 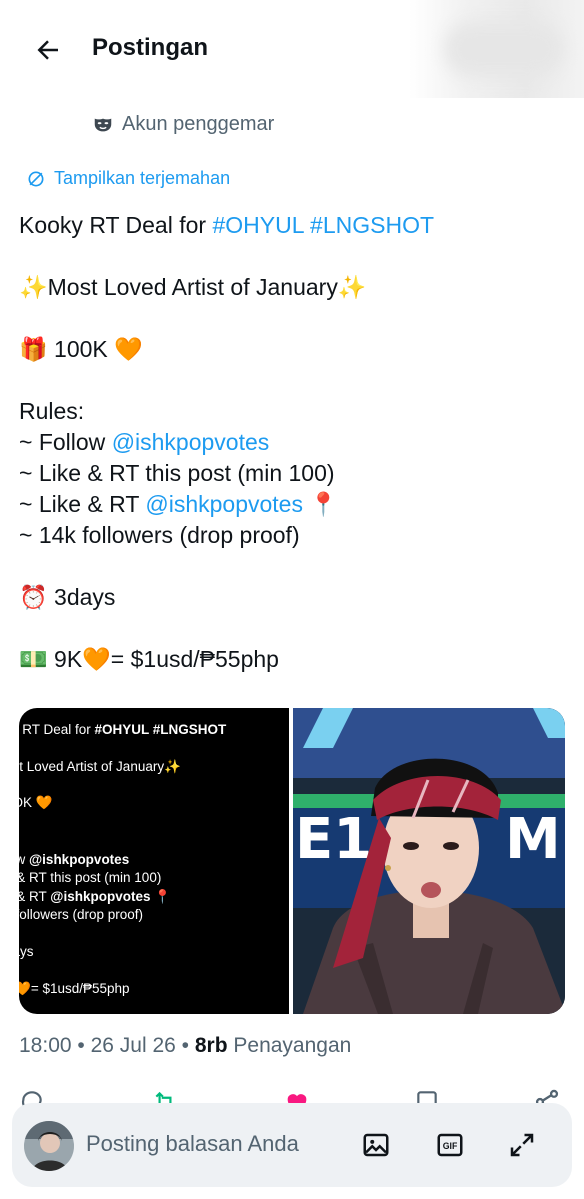 I want to click on hashtag-links: #OHYUL #LNGSHOT, so click(x=323, y=225).